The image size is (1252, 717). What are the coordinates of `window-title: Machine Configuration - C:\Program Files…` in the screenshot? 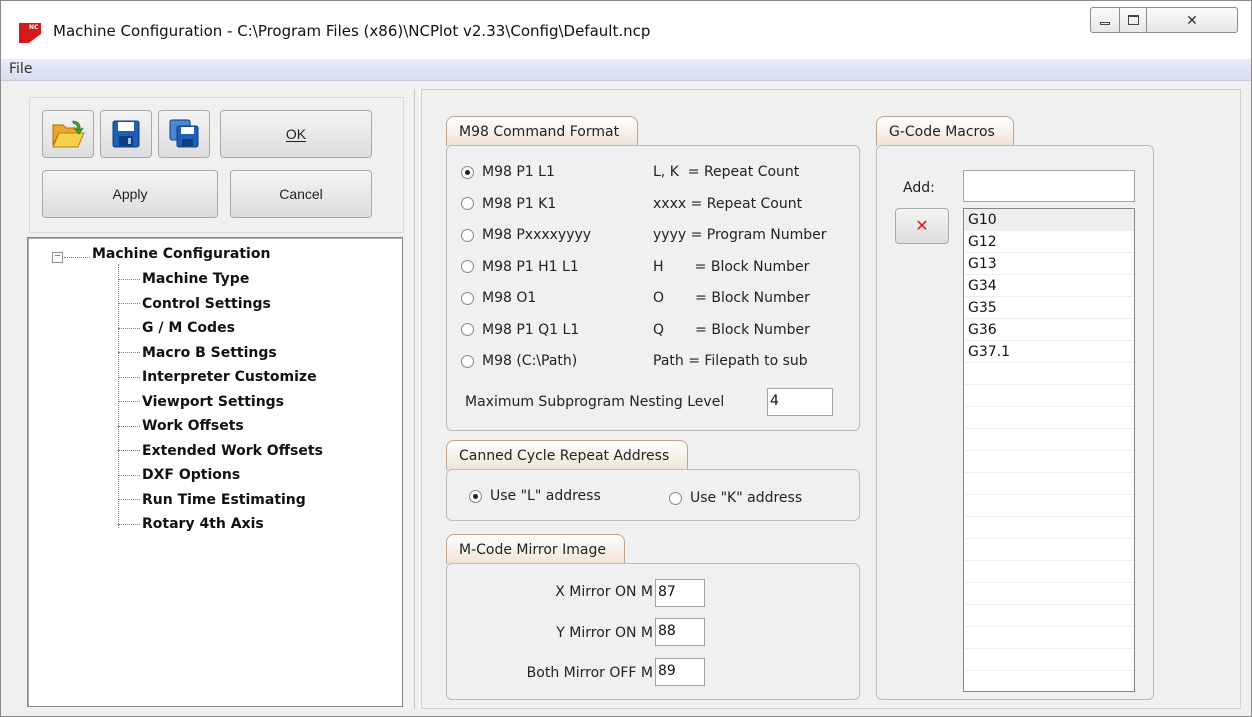 It's located at (352, 31).